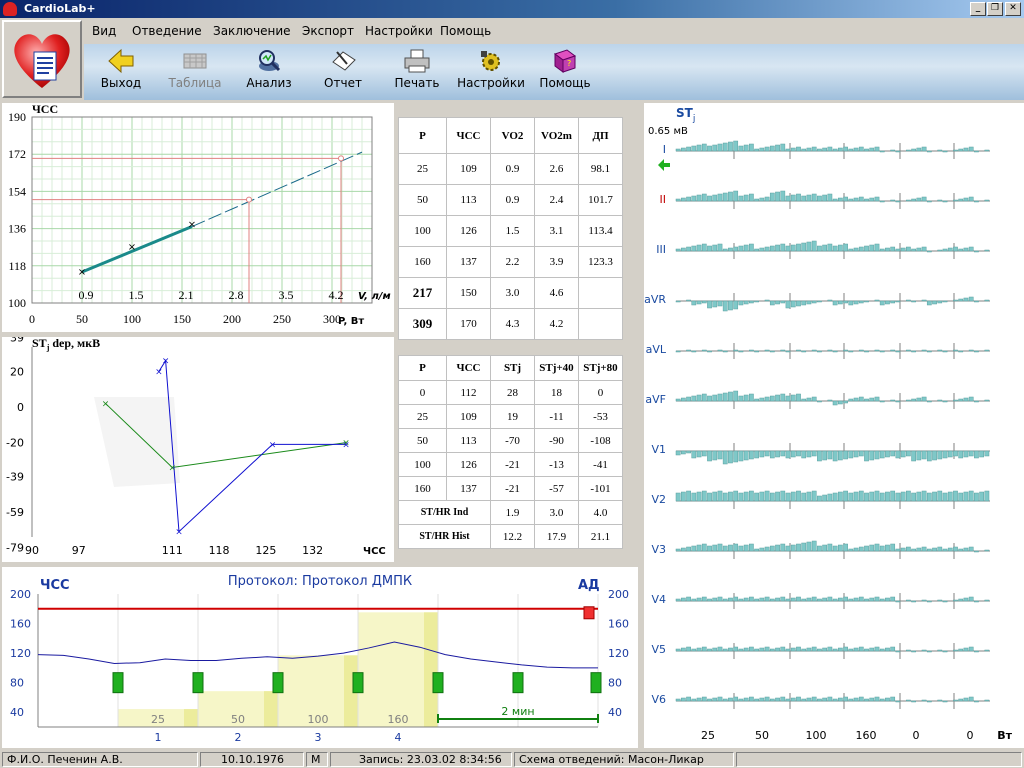 The image size is (1024, 768). What do you see at coordinates (995, 9) in the screenshot?
I see `restore-button: ❐` at bounding box center [995, 9].